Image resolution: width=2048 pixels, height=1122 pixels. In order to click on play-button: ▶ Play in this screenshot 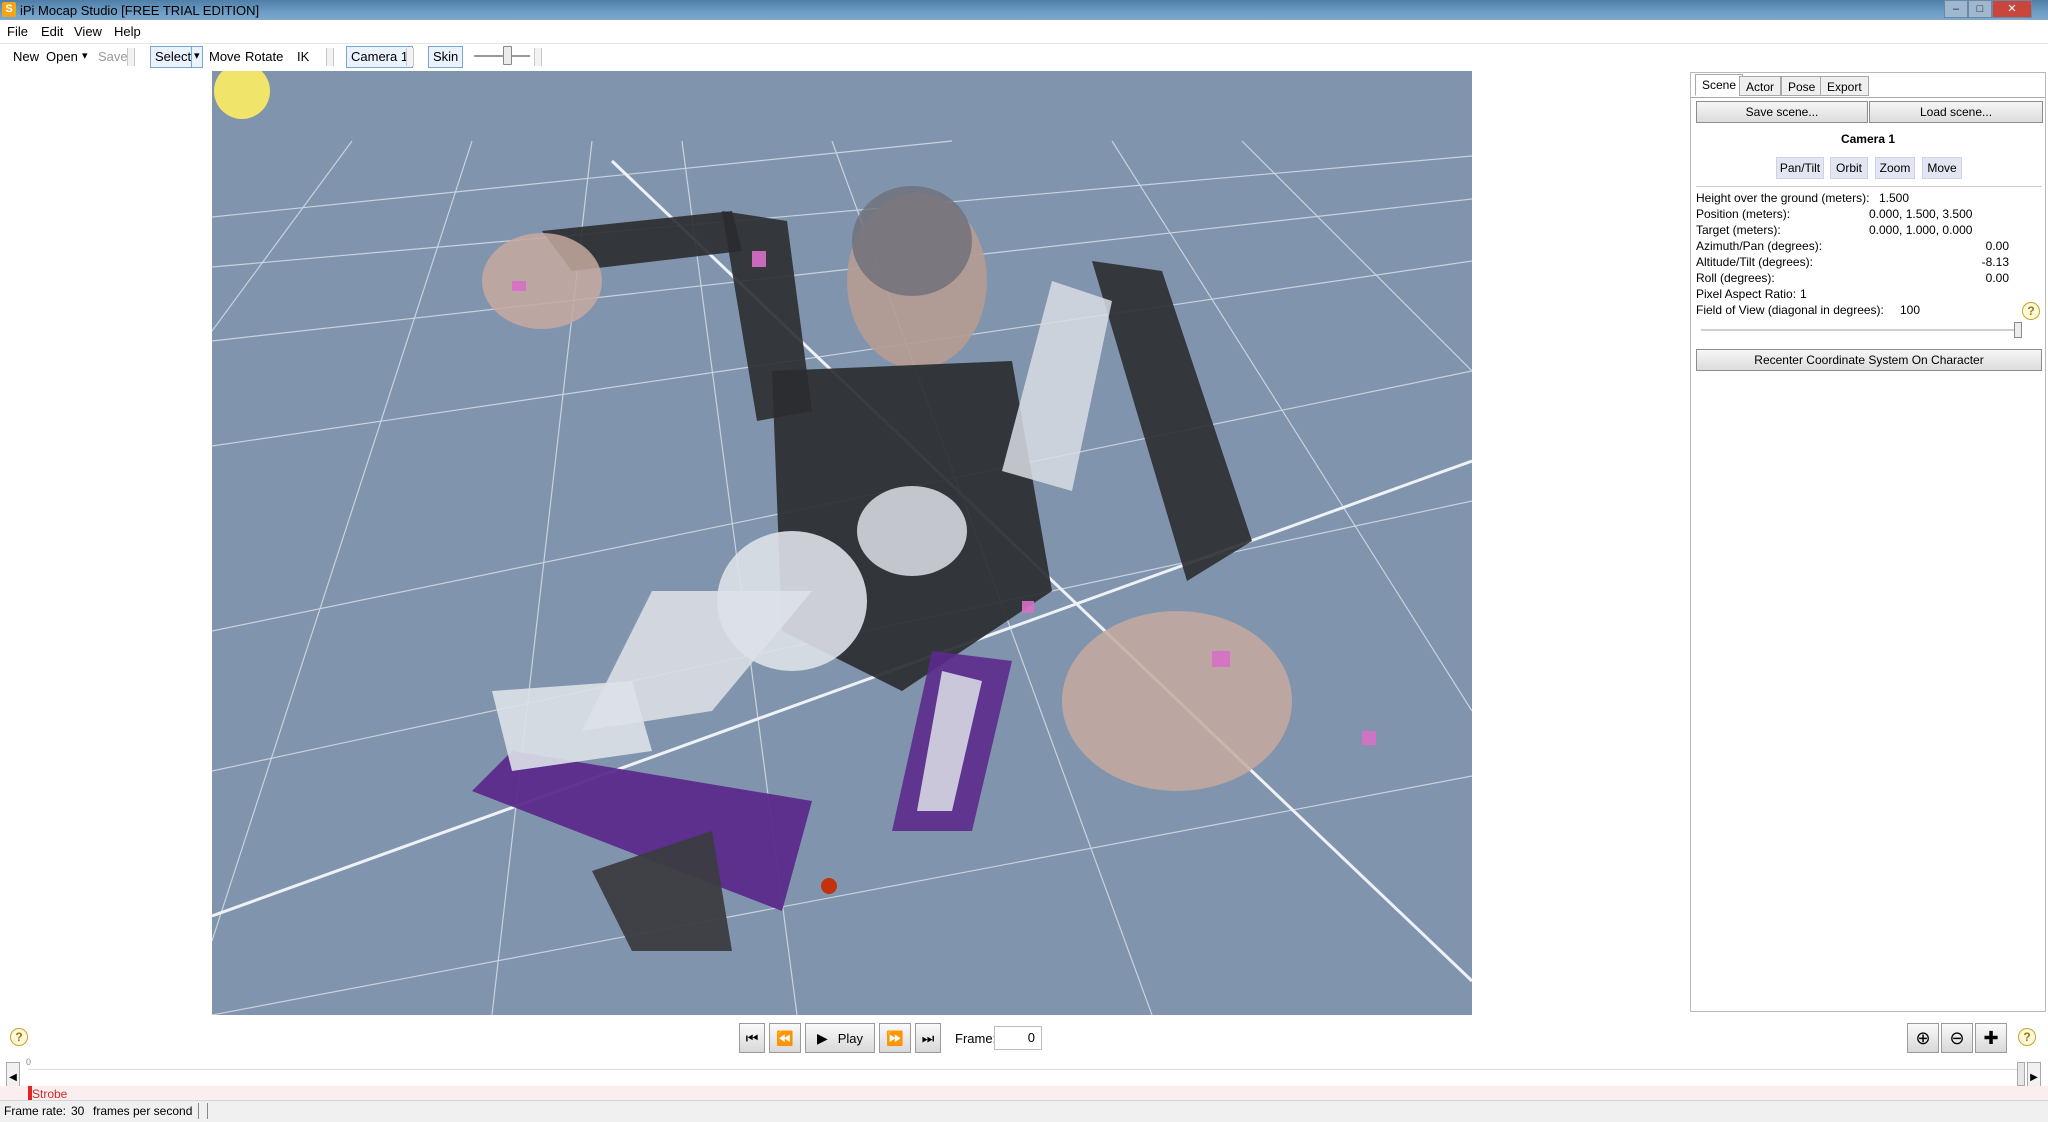, I will do `click(840, 1038)`.